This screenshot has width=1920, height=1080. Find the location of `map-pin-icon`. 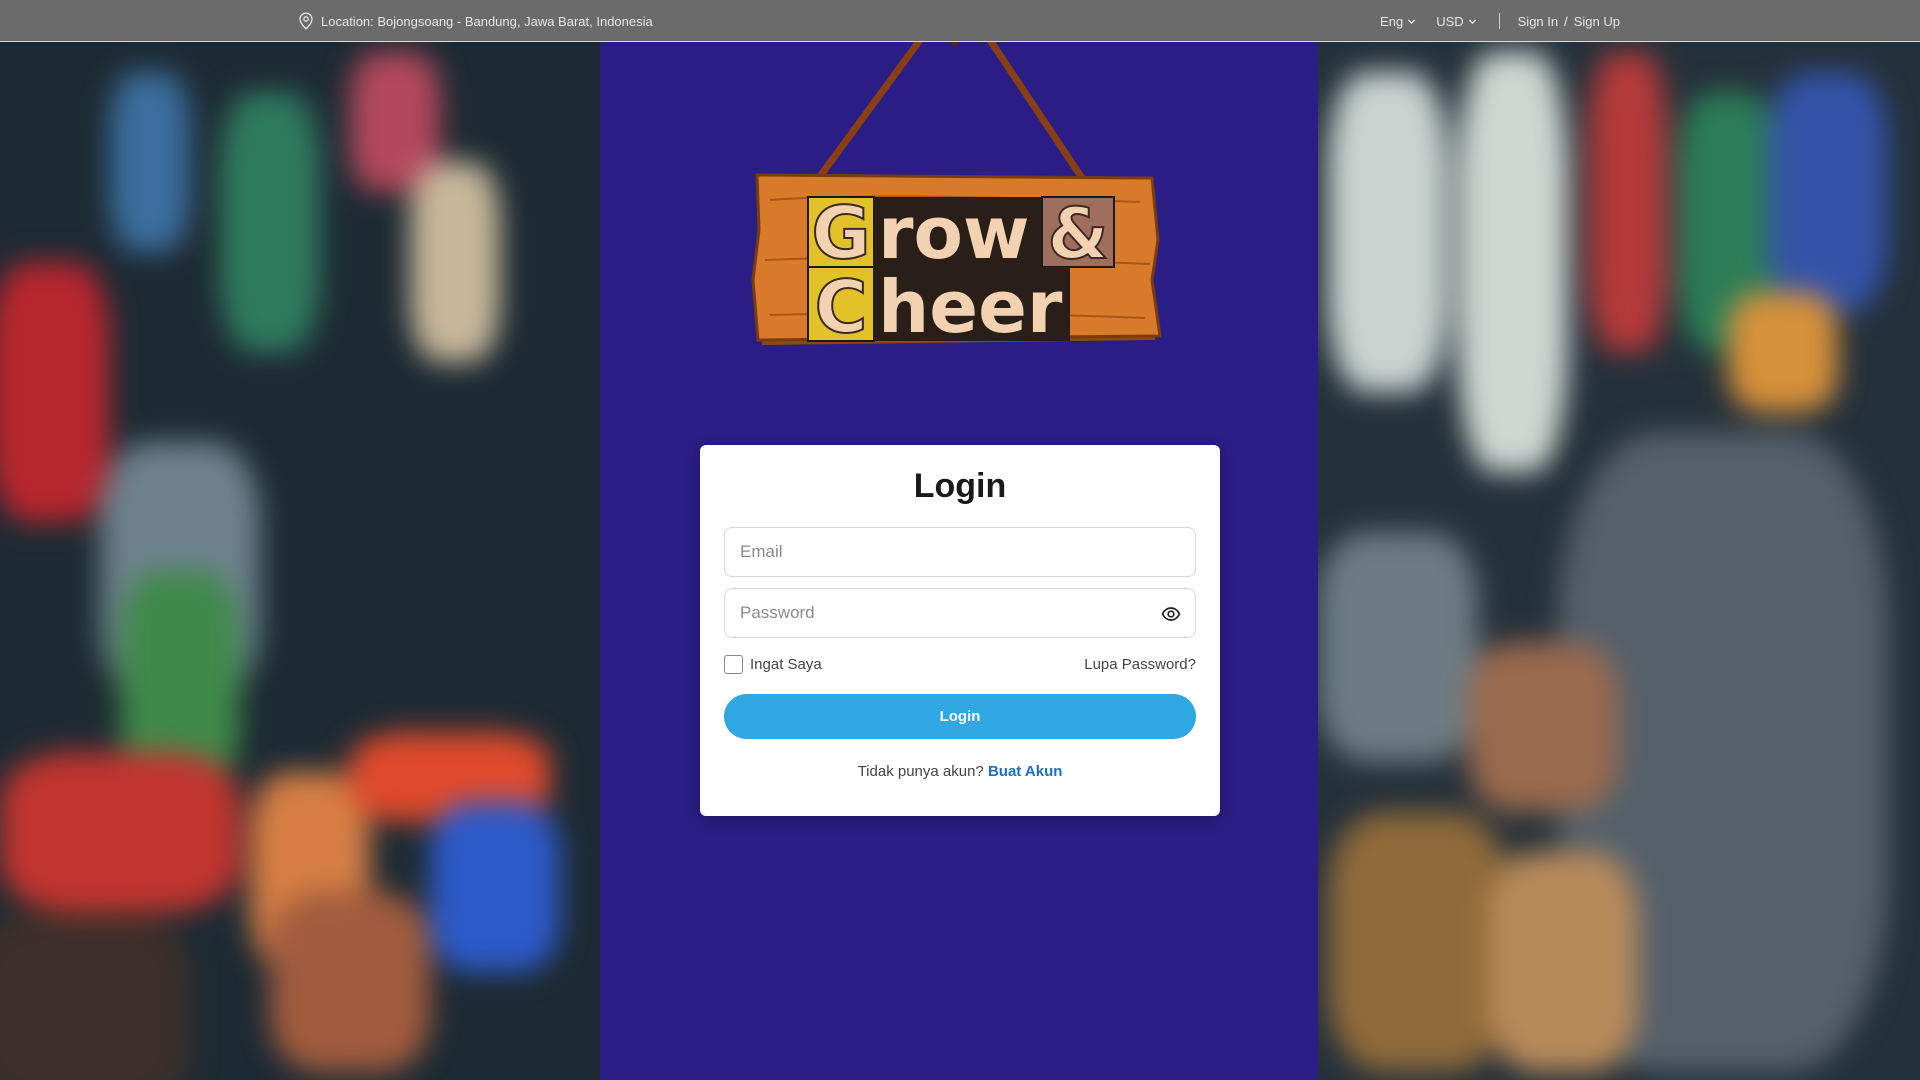

map-pin-icon is located at coordinates (306, 21).